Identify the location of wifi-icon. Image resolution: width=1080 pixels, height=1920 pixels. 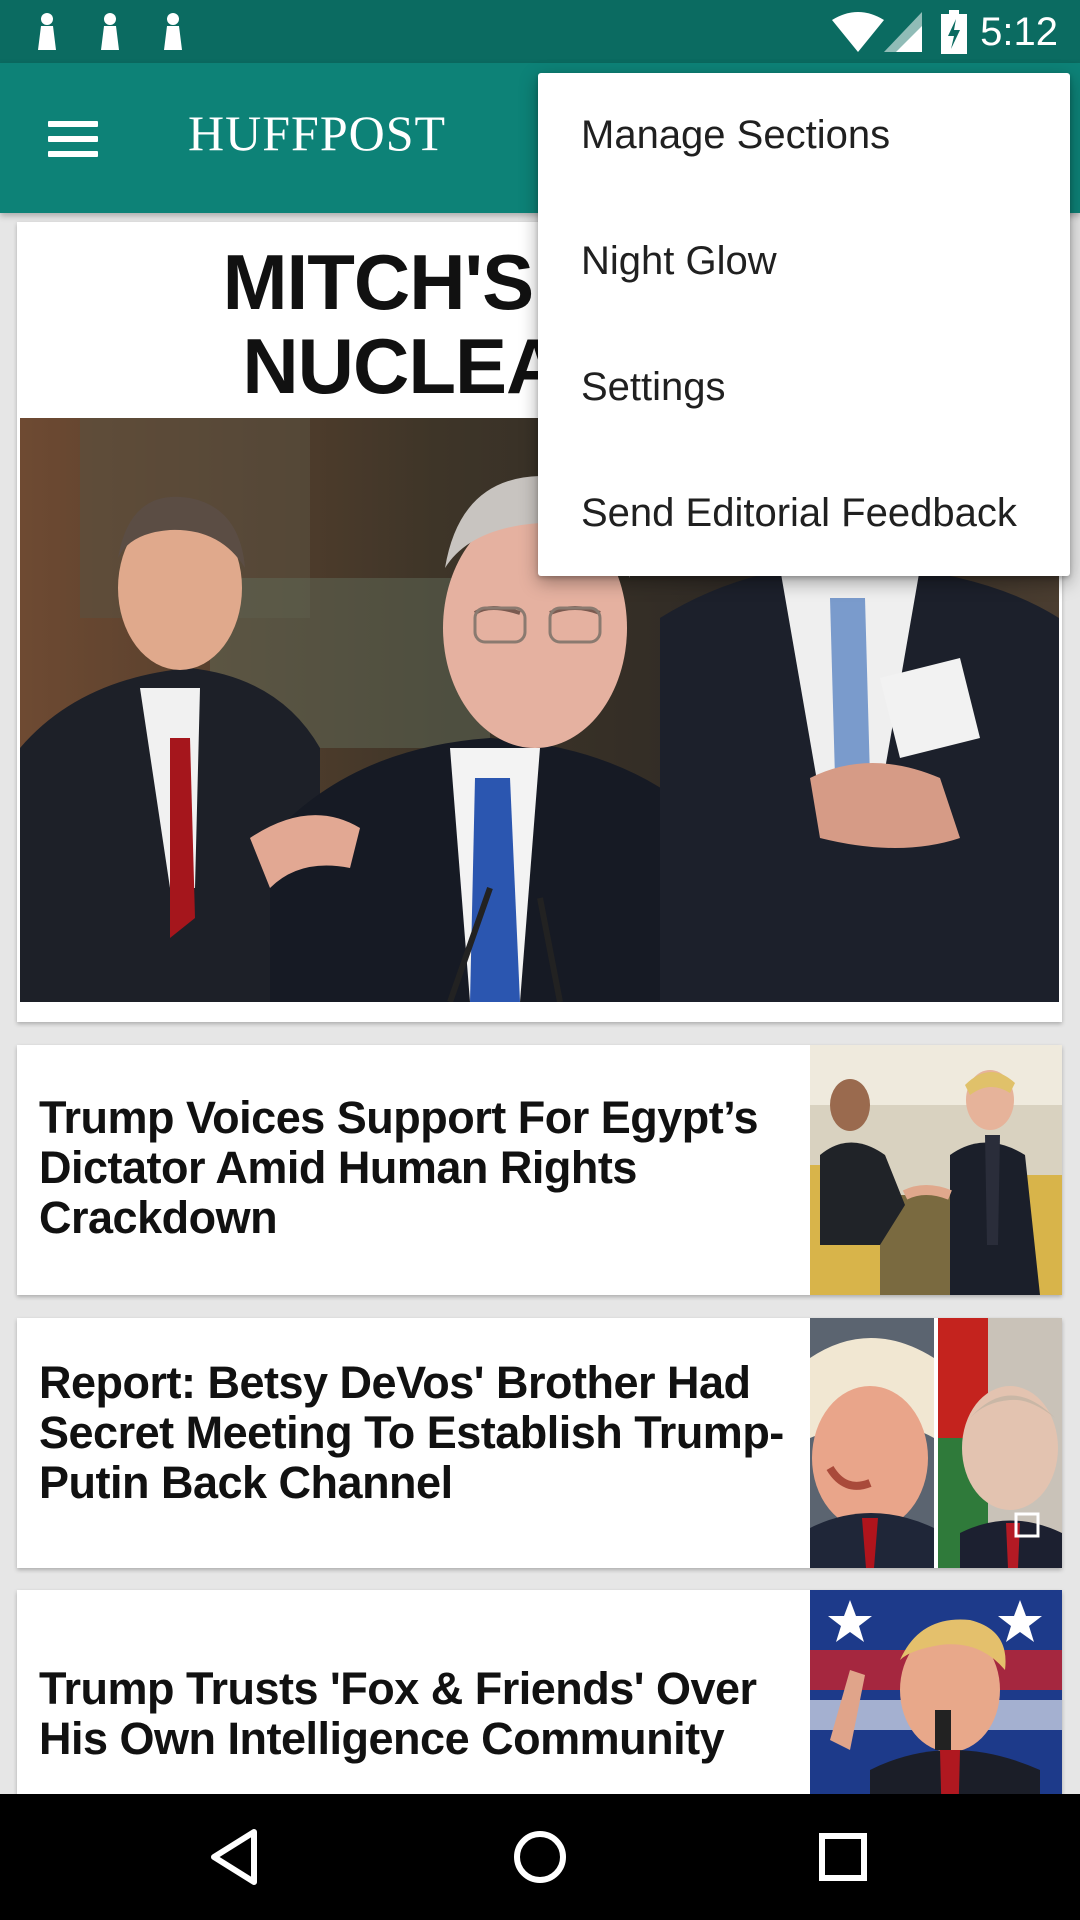
(858, 32).